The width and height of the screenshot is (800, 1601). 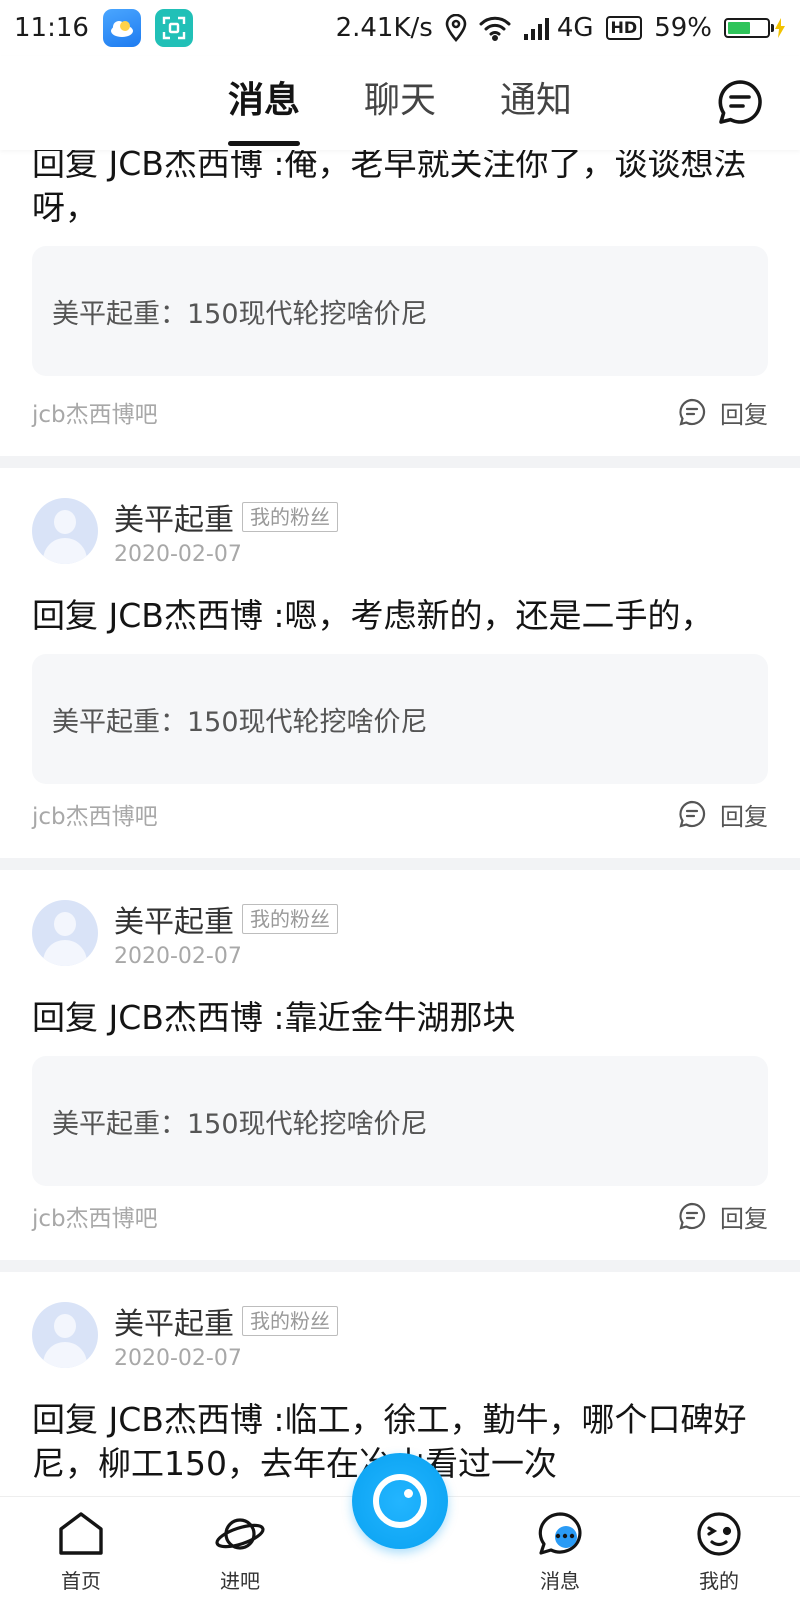 I want to click on battery-fill, so click(x=739, y=28).